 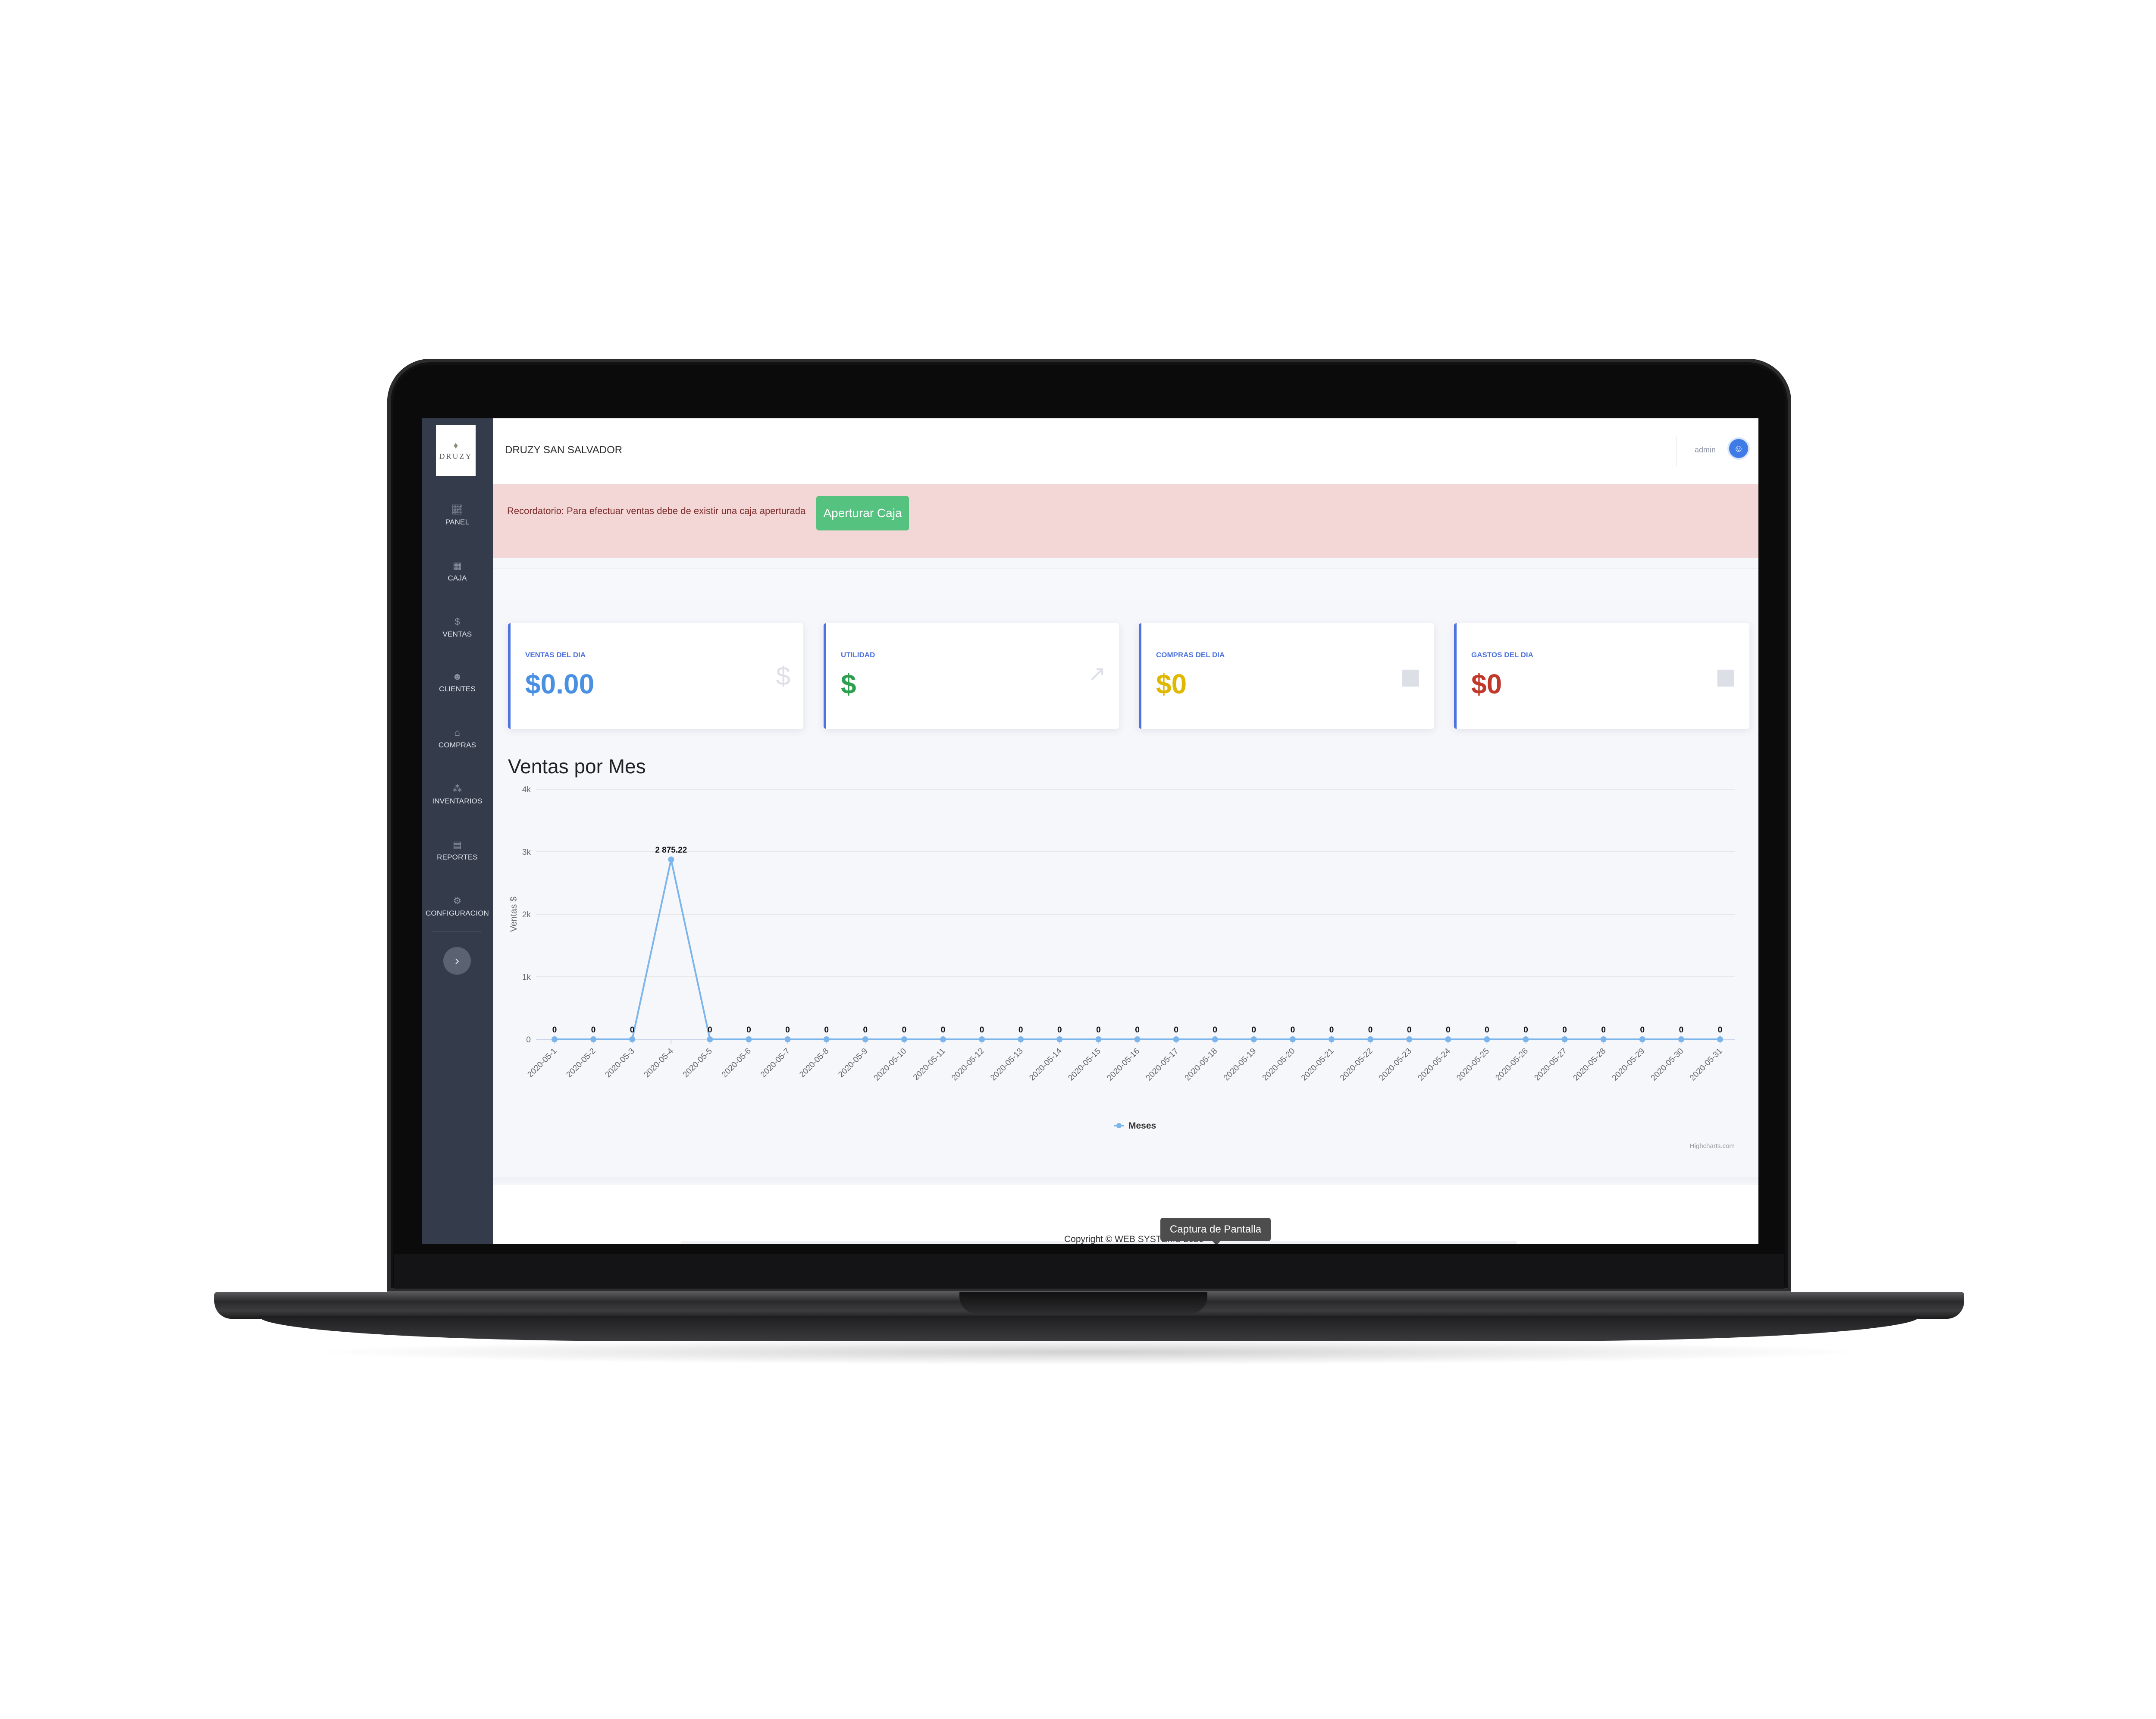 I want to click on content-band, so click(x=1125, y=585).